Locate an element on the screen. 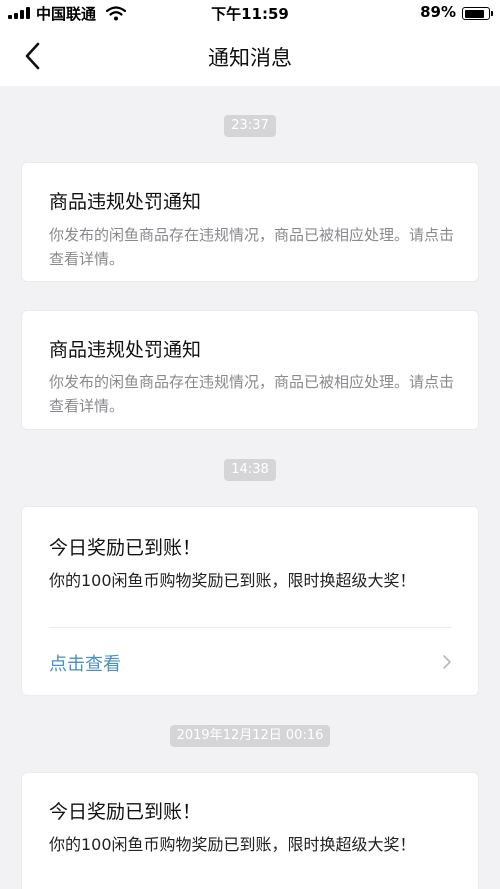  view-details-link: 点击查看 is located at coordinates (85, 663).